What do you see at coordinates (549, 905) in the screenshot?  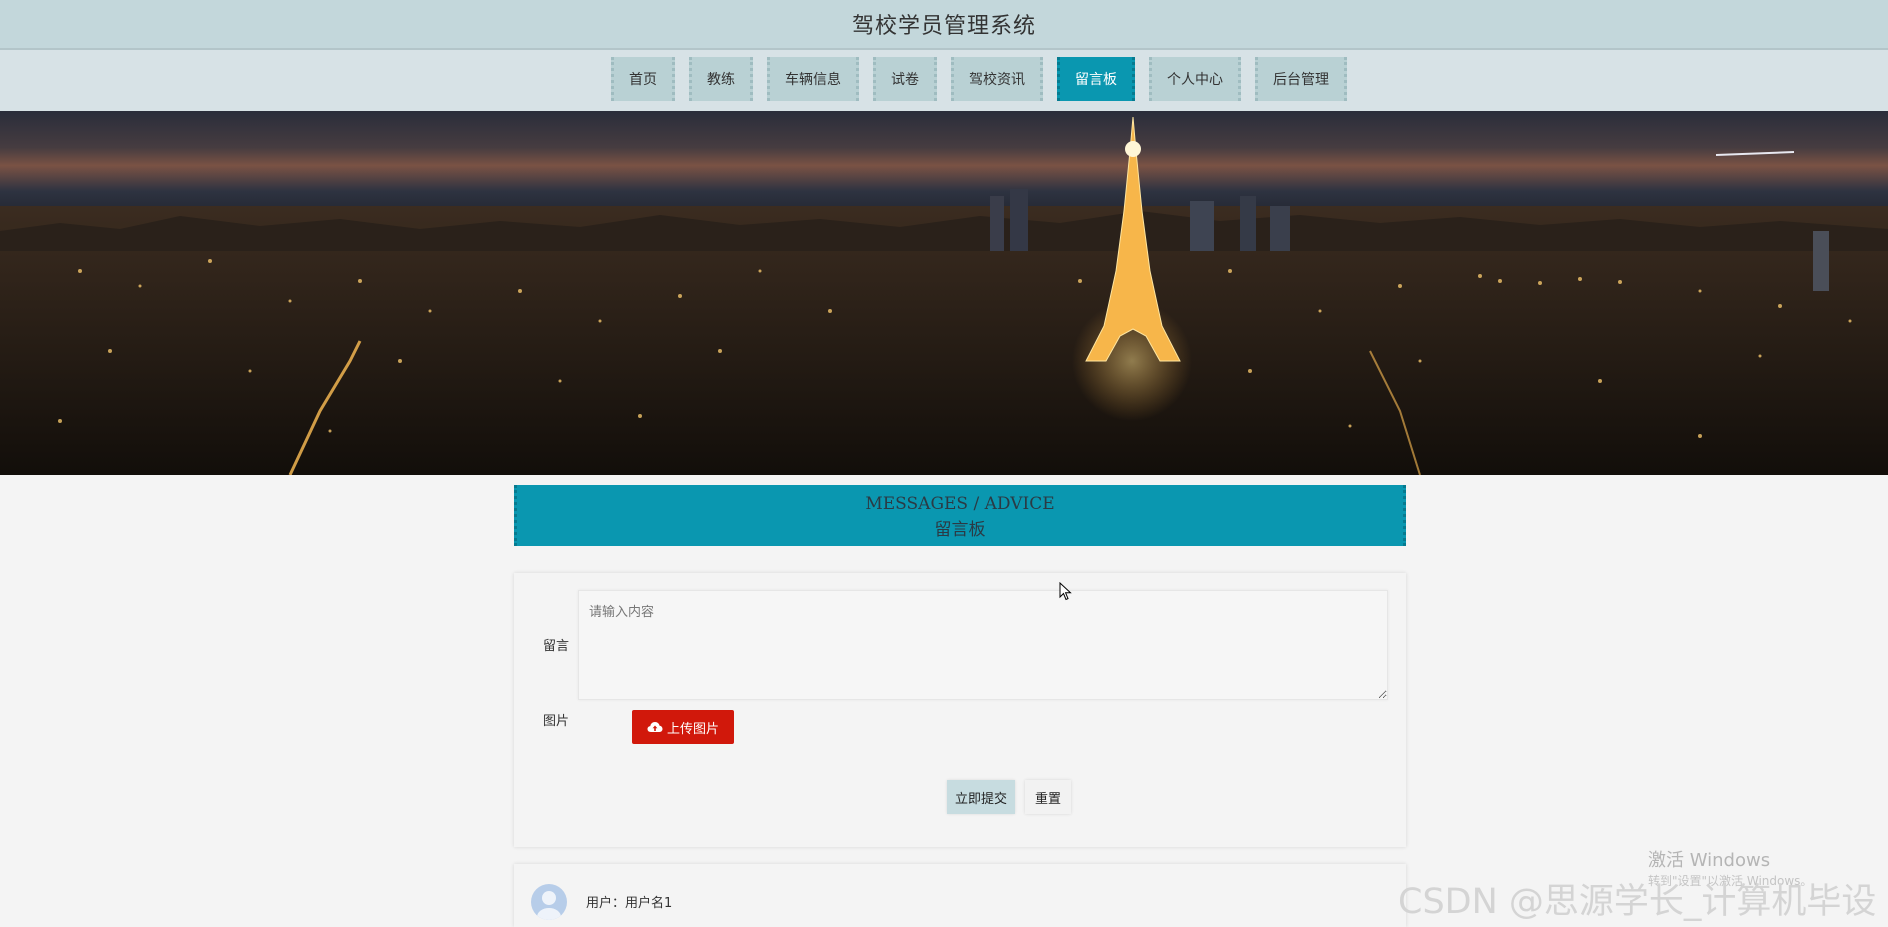 I see `avatar-silhouette` at bounding box center [549, 905].